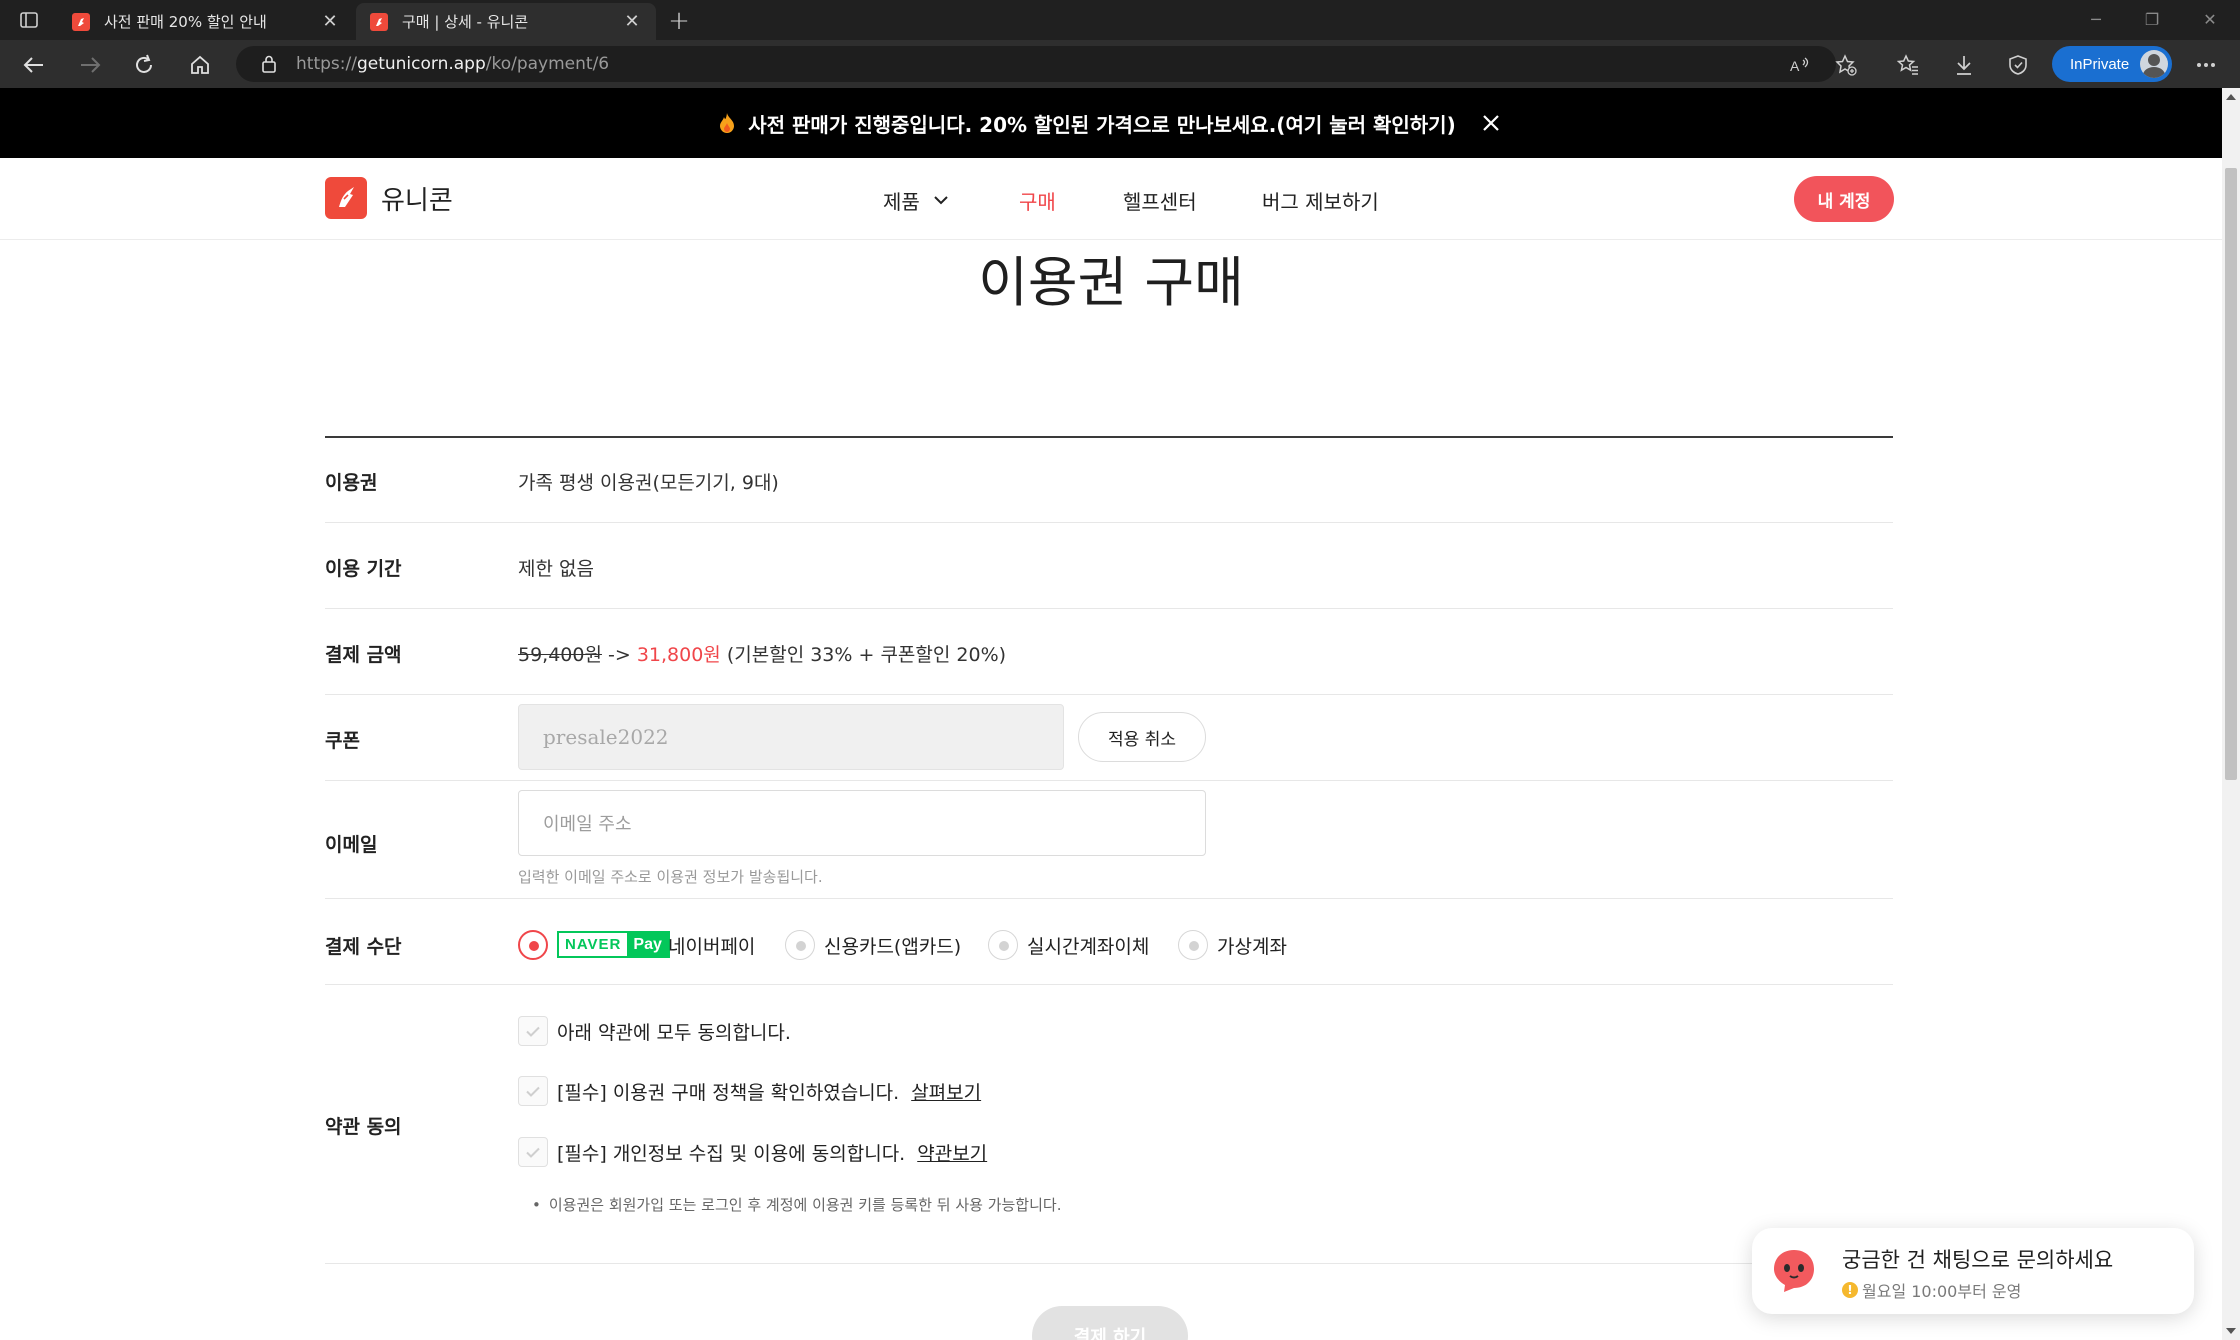  What do you see at coordinates (342, 741) in the screenshot?
I see `coupon-label: 쿠폰` at bounding box center [342, 741].